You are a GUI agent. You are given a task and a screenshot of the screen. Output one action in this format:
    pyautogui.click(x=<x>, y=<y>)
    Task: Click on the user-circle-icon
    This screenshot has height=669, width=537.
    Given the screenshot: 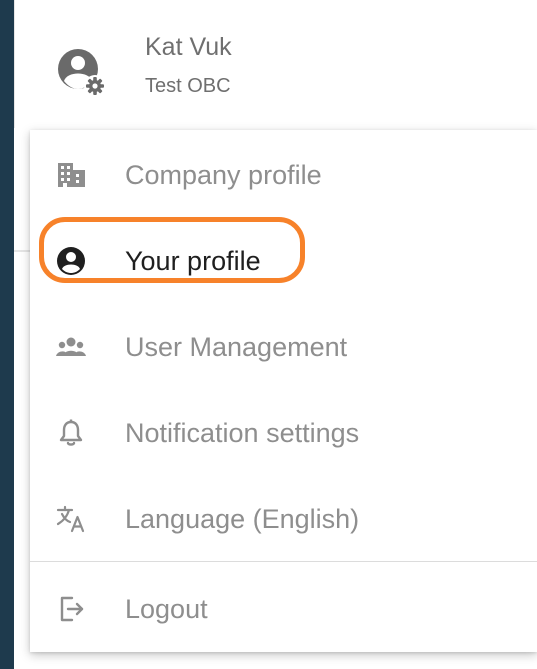 What is the action you would take?
    pyautogui.click(x=71, y=261)
    